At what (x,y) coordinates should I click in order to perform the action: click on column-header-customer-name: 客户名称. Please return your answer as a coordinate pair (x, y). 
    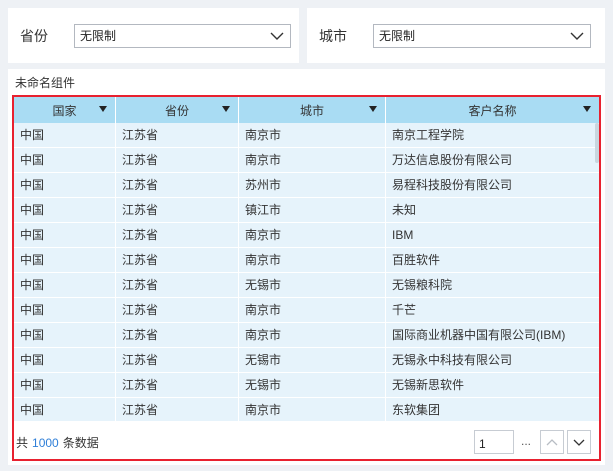
    Looking at the image, I should click on (492, 110).